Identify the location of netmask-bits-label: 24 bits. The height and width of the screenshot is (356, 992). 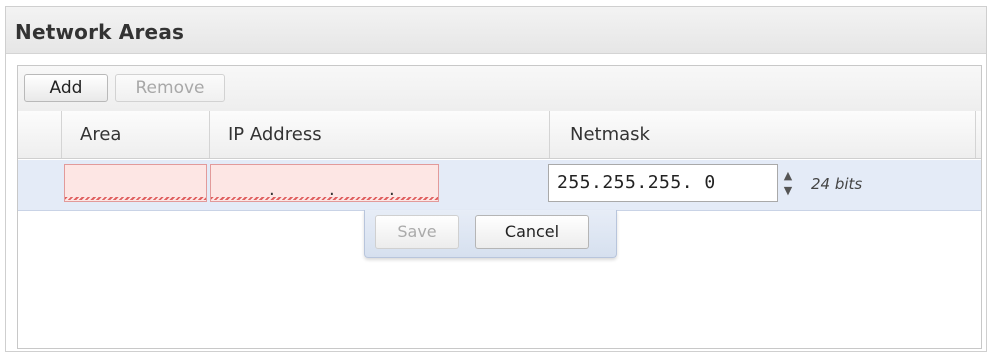
(837, 184).